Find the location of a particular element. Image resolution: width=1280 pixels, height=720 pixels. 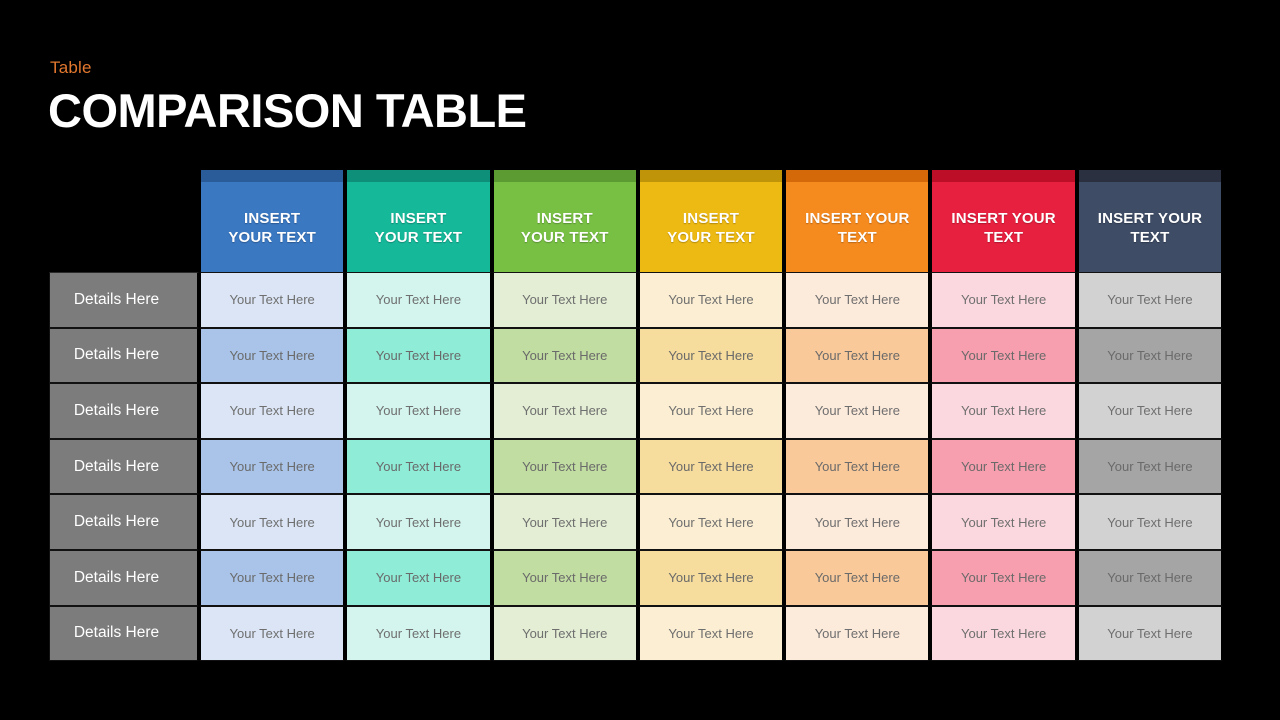

page-title: COMPARISON TABLE is located at coordinates (287, 110).